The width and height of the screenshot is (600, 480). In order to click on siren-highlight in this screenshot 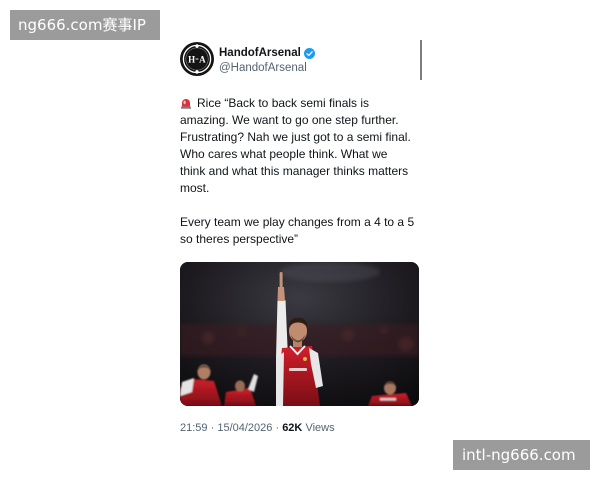, I will do `click(184, 102)`.